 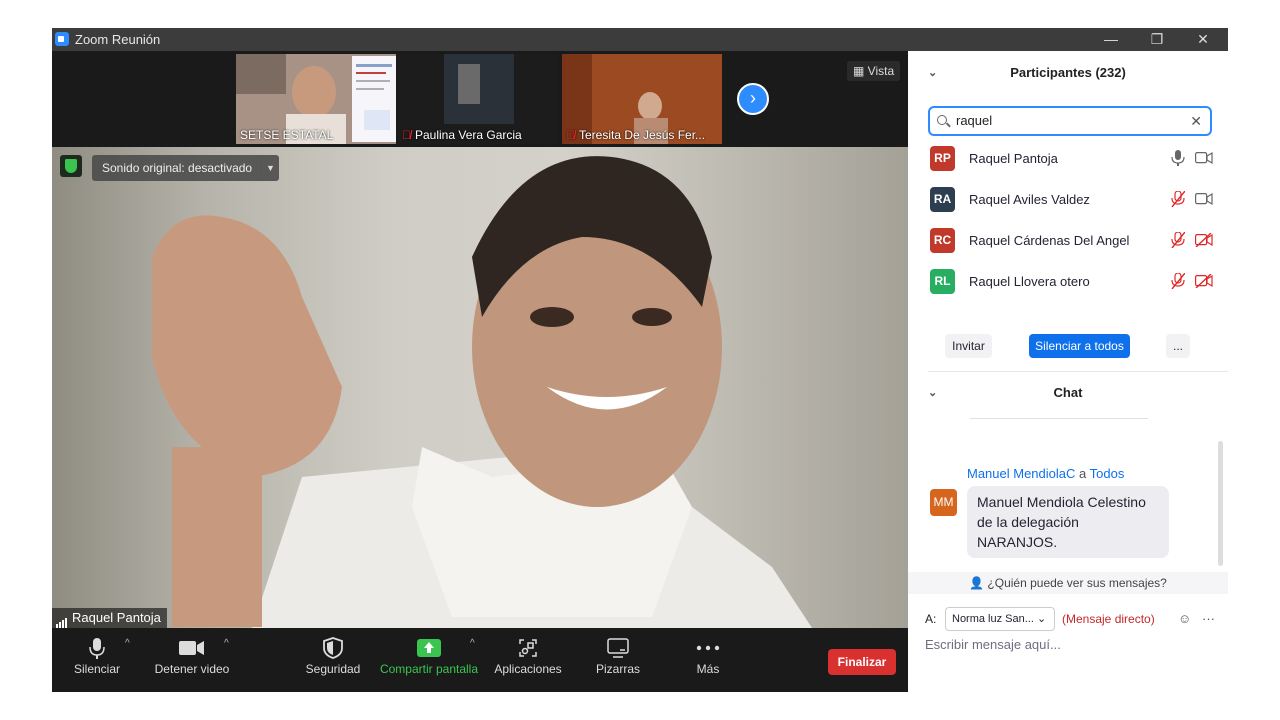 What do you see at coordinates (472, 643) in the screenshot?
I see `share-options-chevron-icon: ^` at bounding box center [472, 643].